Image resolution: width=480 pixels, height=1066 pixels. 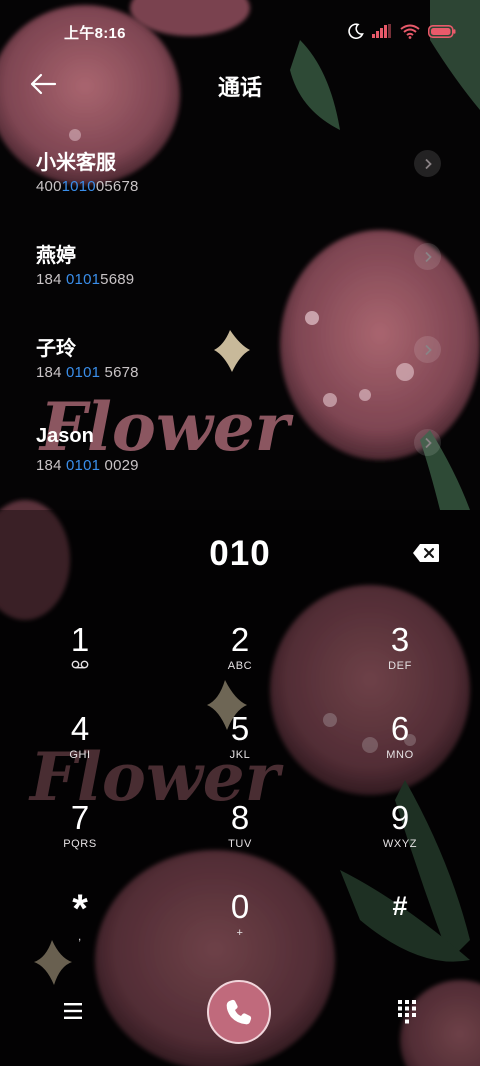 I want to click on contact-number: 184 0101 0029, so click(x=87, y=465).